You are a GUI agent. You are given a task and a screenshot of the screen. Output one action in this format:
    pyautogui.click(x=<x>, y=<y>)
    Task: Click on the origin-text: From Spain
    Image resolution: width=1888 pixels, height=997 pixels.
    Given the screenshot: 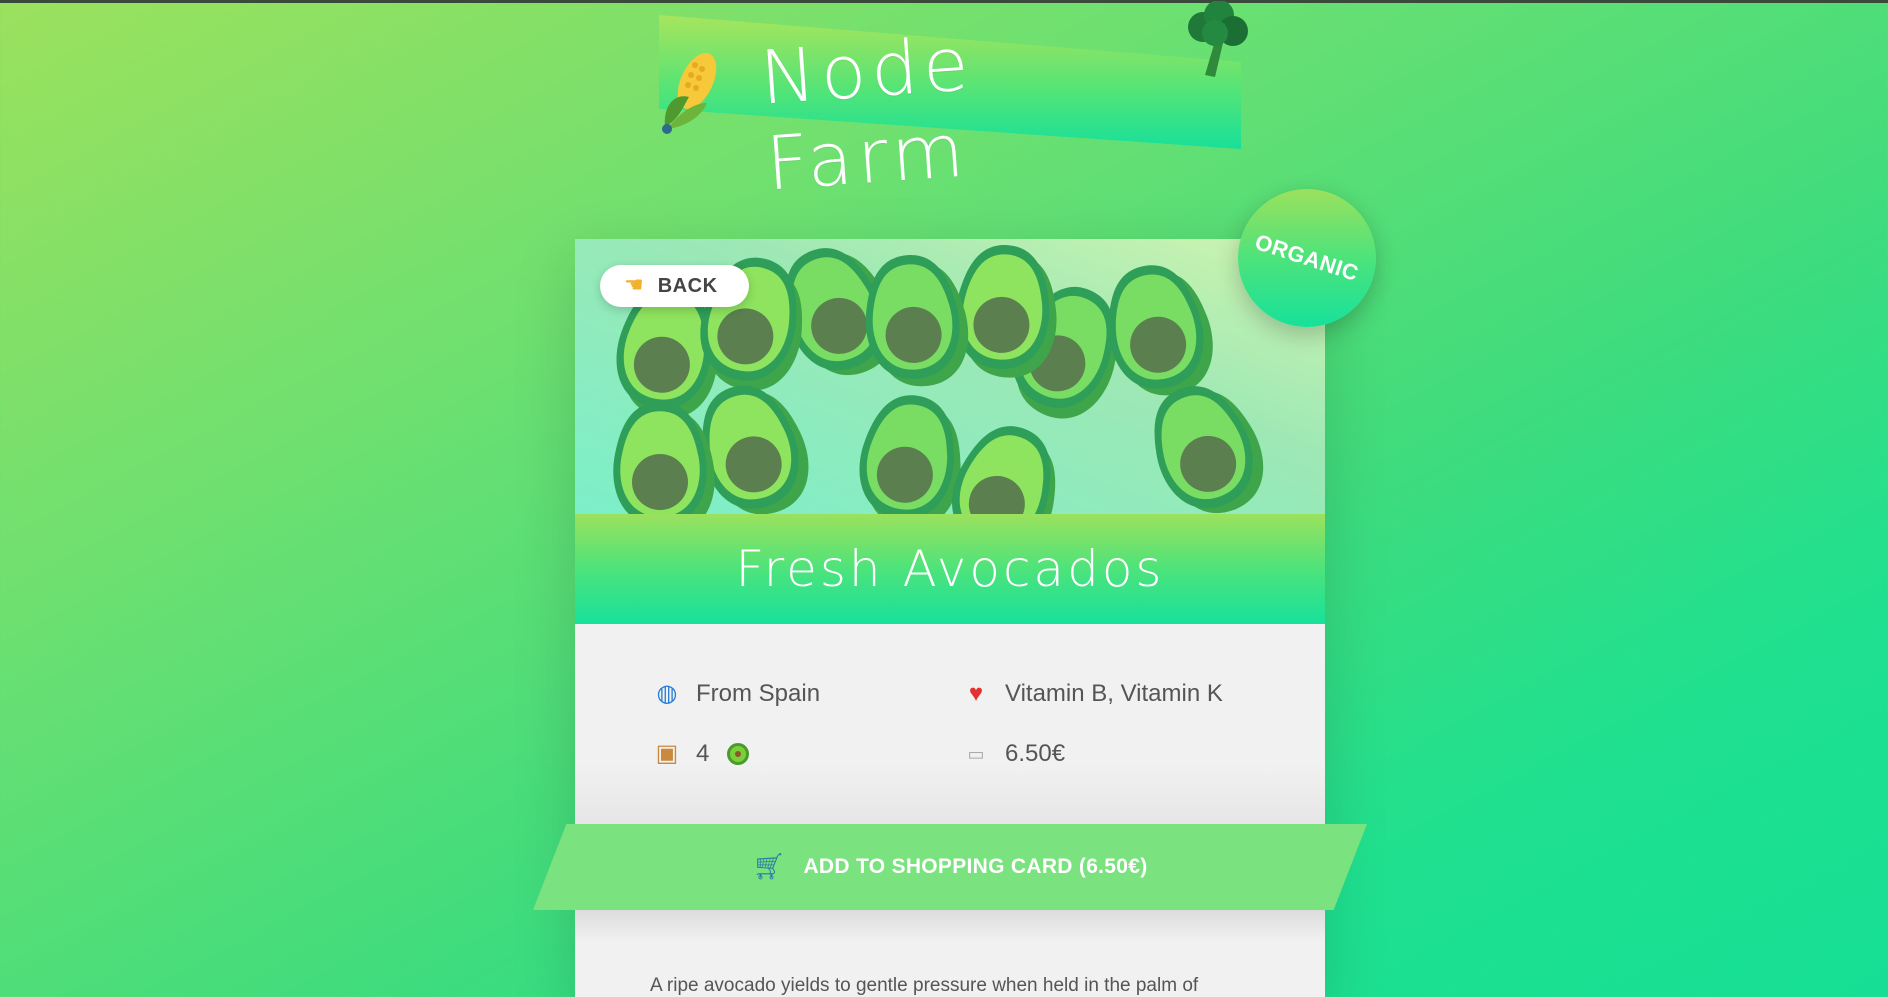 What is the action you would take?
    pyautogui.click(x=758, y=693)
    